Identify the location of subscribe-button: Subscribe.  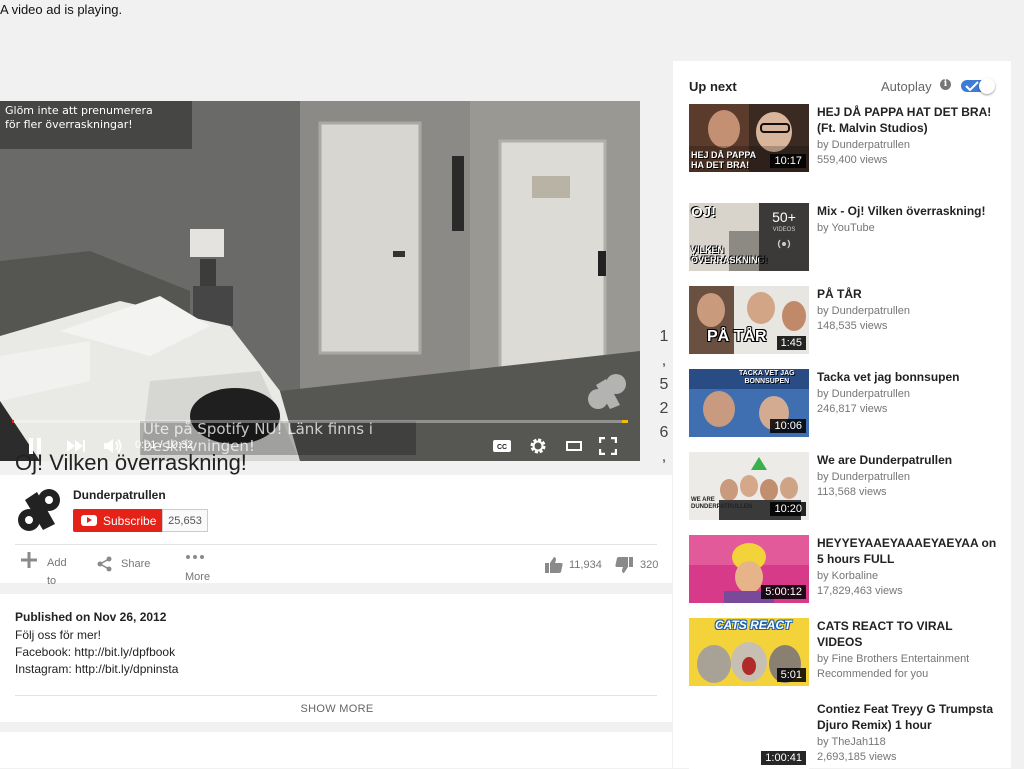
(117, 520).